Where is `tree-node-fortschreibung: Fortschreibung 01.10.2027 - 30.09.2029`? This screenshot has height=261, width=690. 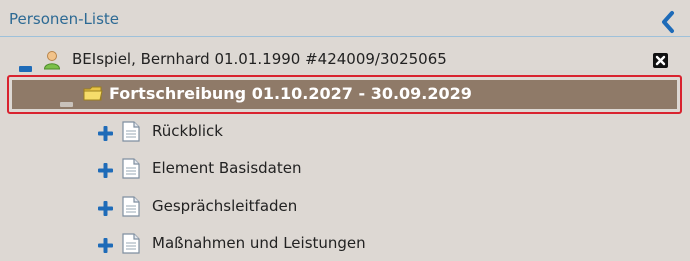
tree-node-fortschreibung: Fortschreibung 01.10.2027 - 30.09.2029 is located at coordinates (342, 93).